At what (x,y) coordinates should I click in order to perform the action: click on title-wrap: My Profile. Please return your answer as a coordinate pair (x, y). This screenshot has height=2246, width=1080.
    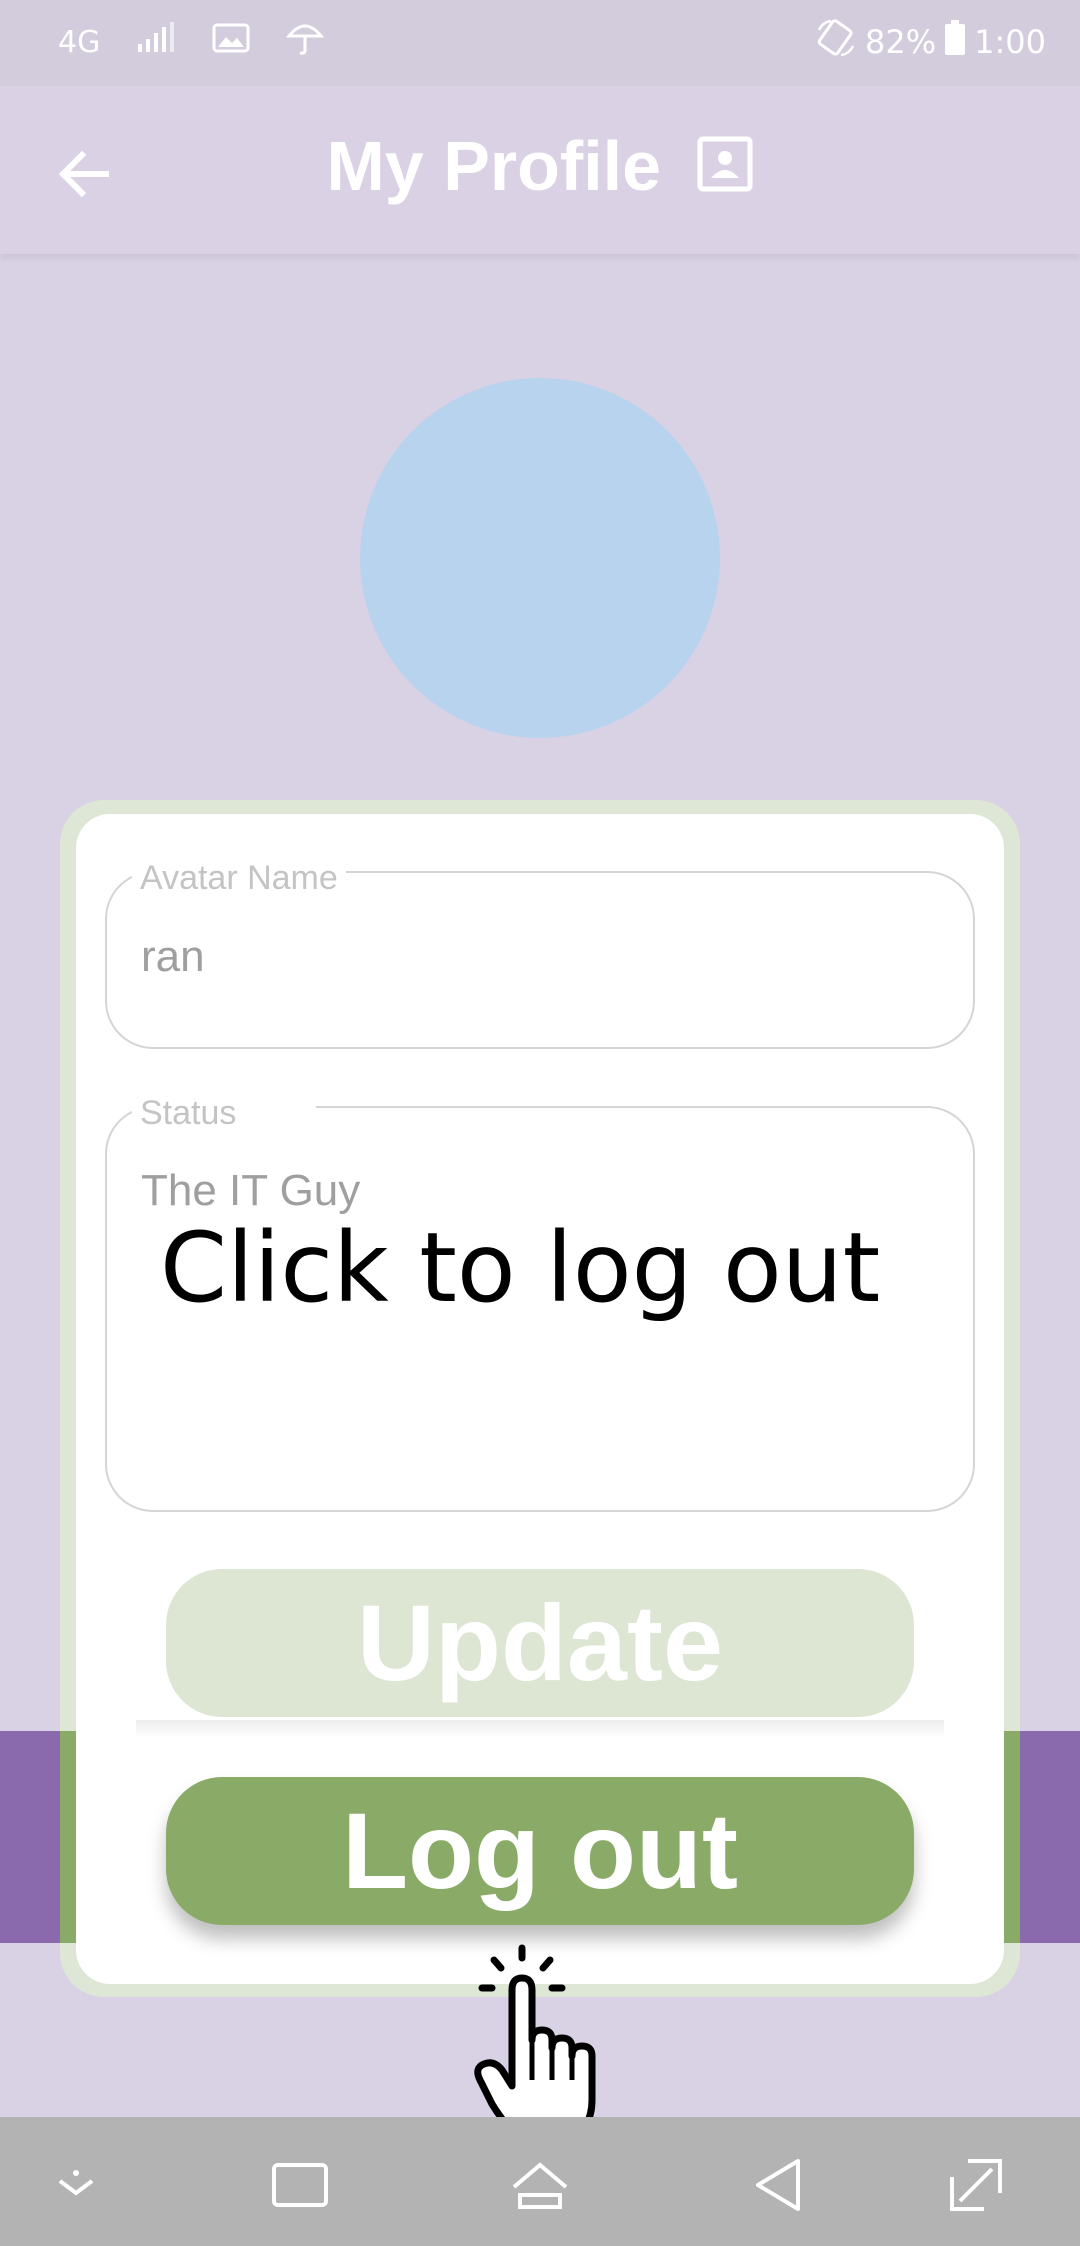
    Looking at the image, I should click on (540, 166).